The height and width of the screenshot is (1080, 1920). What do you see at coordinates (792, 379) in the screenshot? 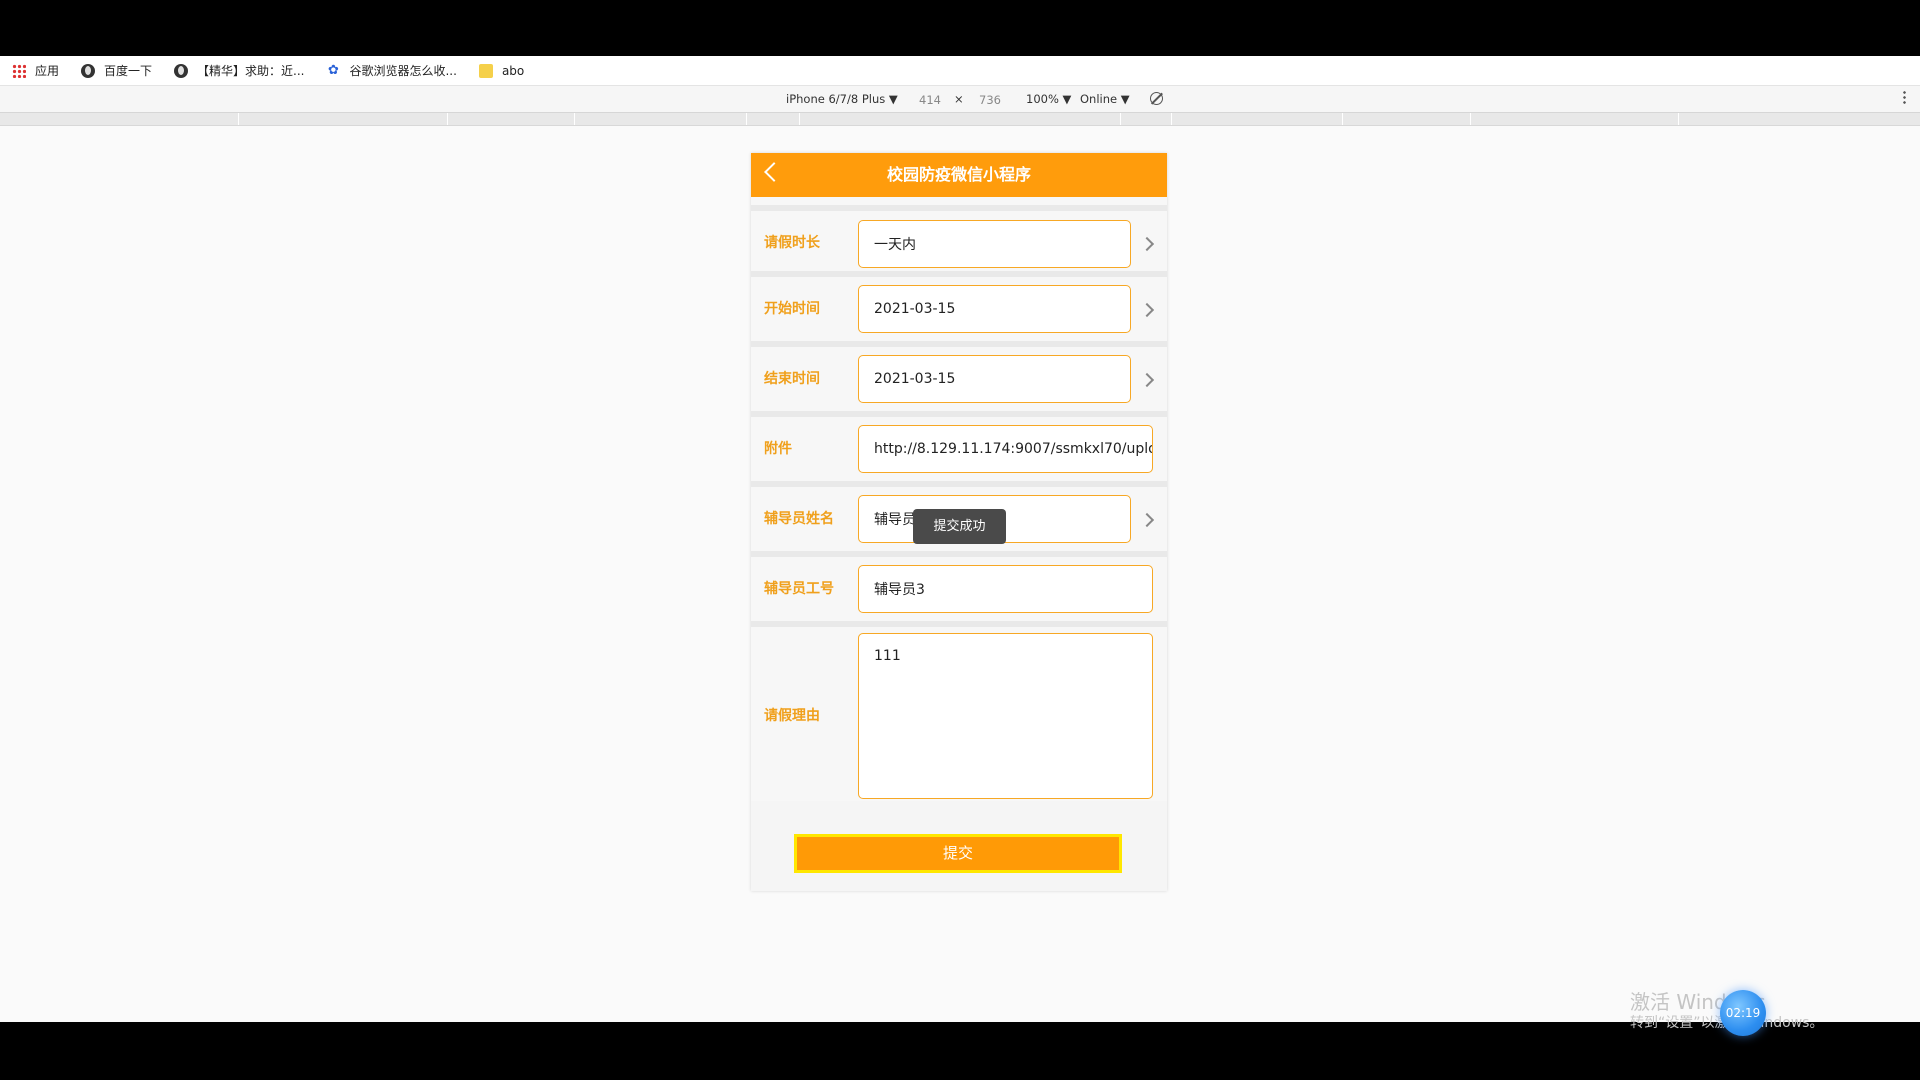
I see `field-label: 结束时间` at bounding box center [792, 379].